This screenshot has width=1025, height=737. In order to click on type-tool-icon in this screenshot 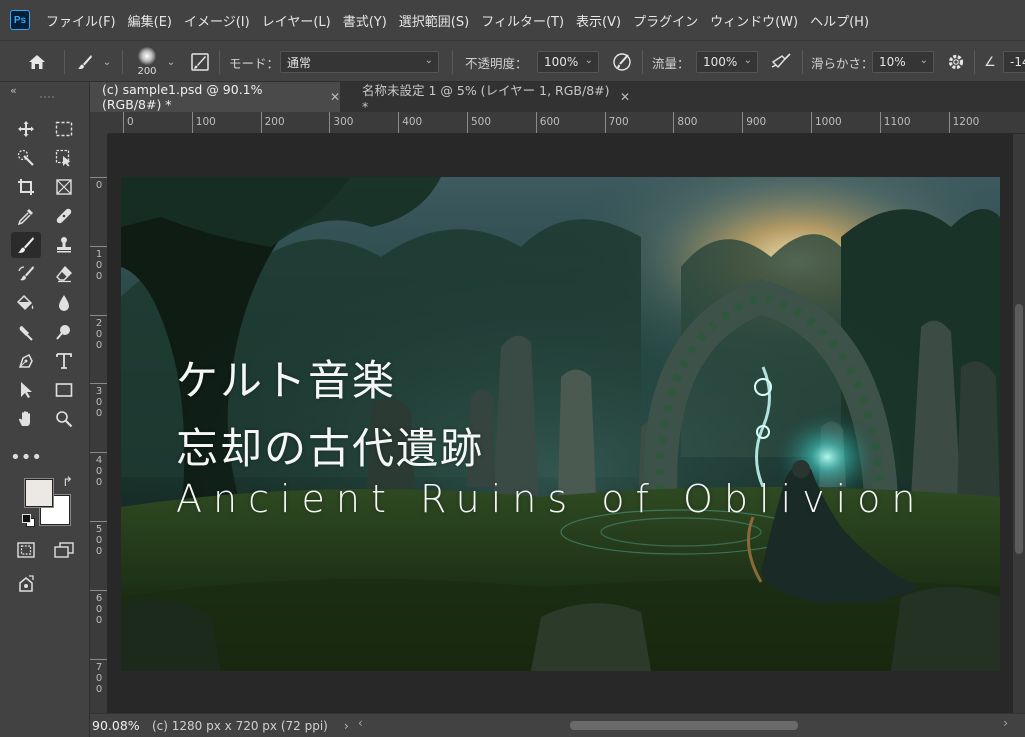, I will do `click(64, 361)`.